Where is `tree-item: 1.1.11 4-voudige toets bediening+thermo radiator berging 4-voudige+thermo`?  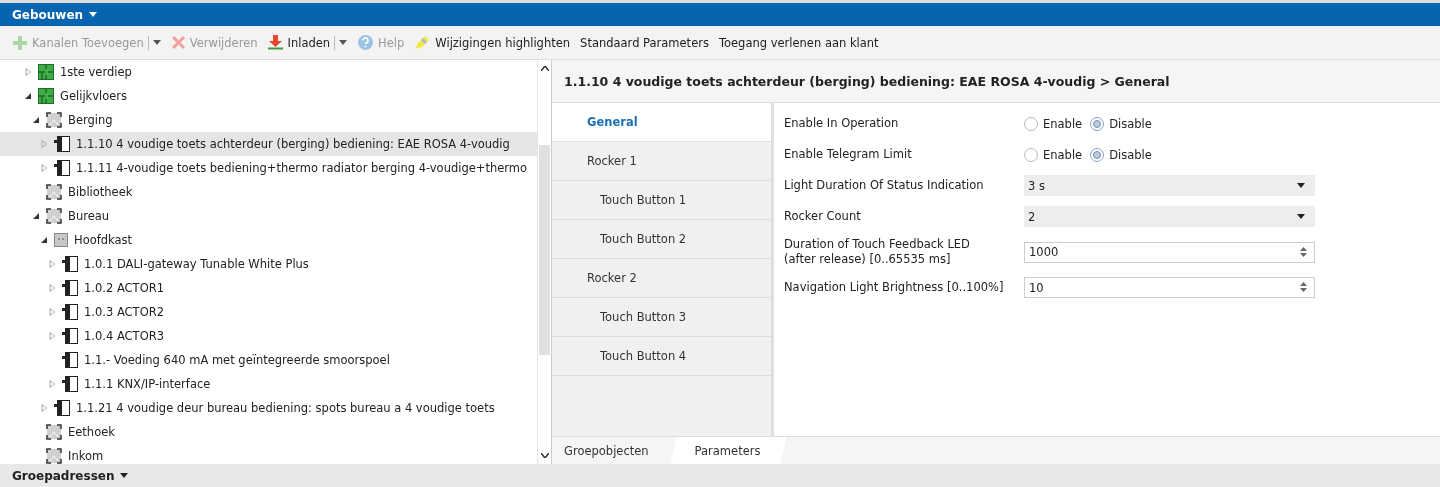 tree-item: 1.1.11 4-voudige toets bediening+thermo radiator berging 4-voudige+thermo is located at coordinates (268, 168).